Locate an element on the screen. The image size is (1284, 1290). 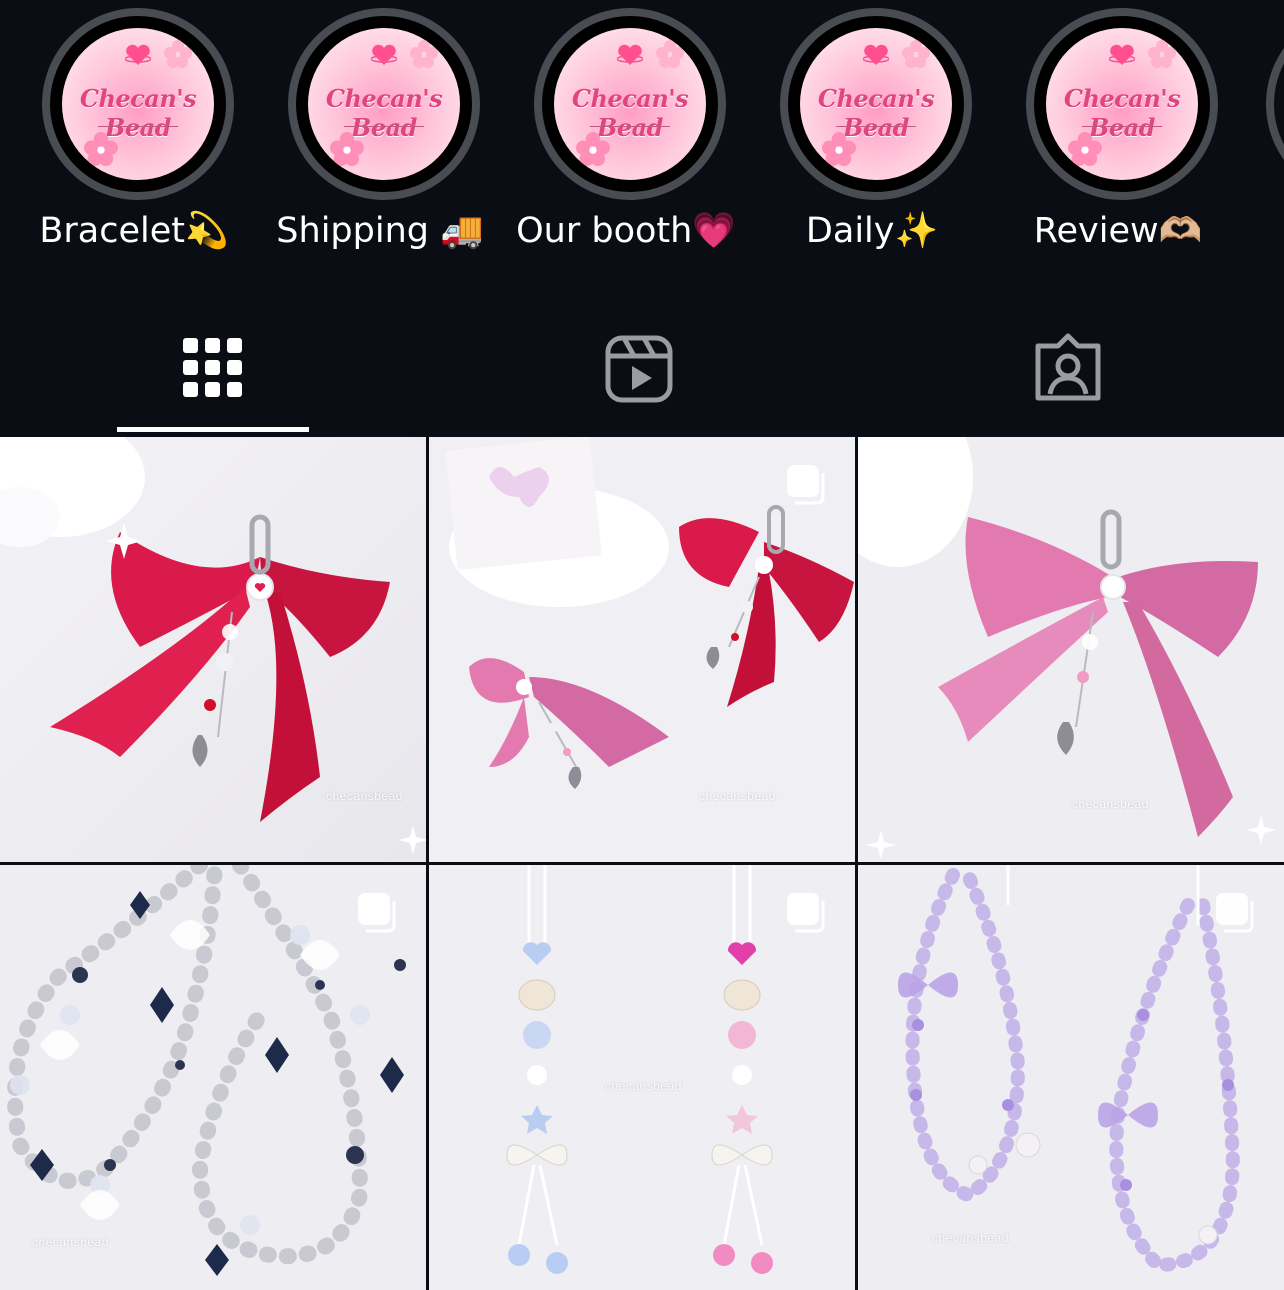
profile-tabs is located at coordinates (642, 367).